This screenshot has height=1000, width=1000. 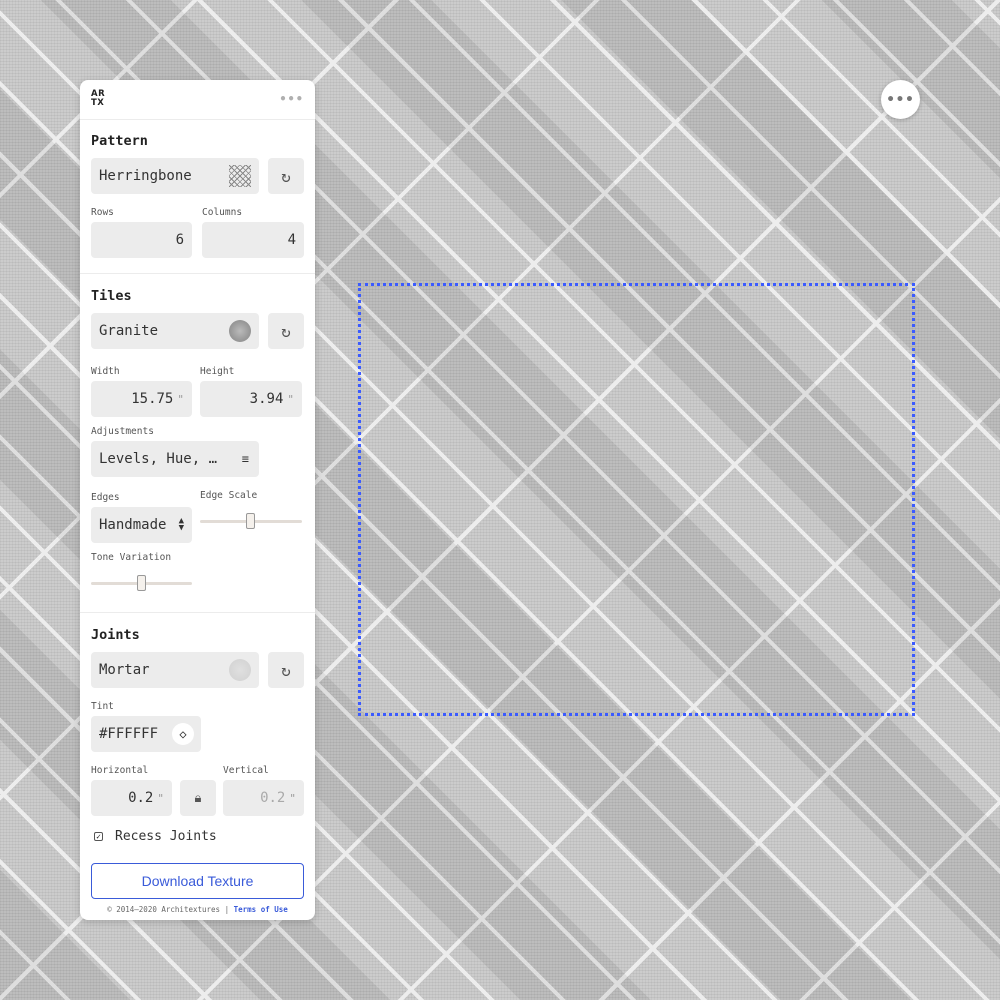 I want to click on vertical-value: 0.2, so click(x=273, y=798).